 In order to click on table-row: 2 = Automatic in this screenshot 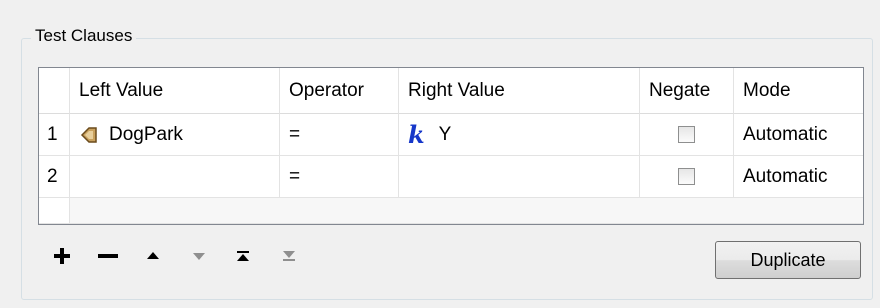, I will do `click(451, 177)`.